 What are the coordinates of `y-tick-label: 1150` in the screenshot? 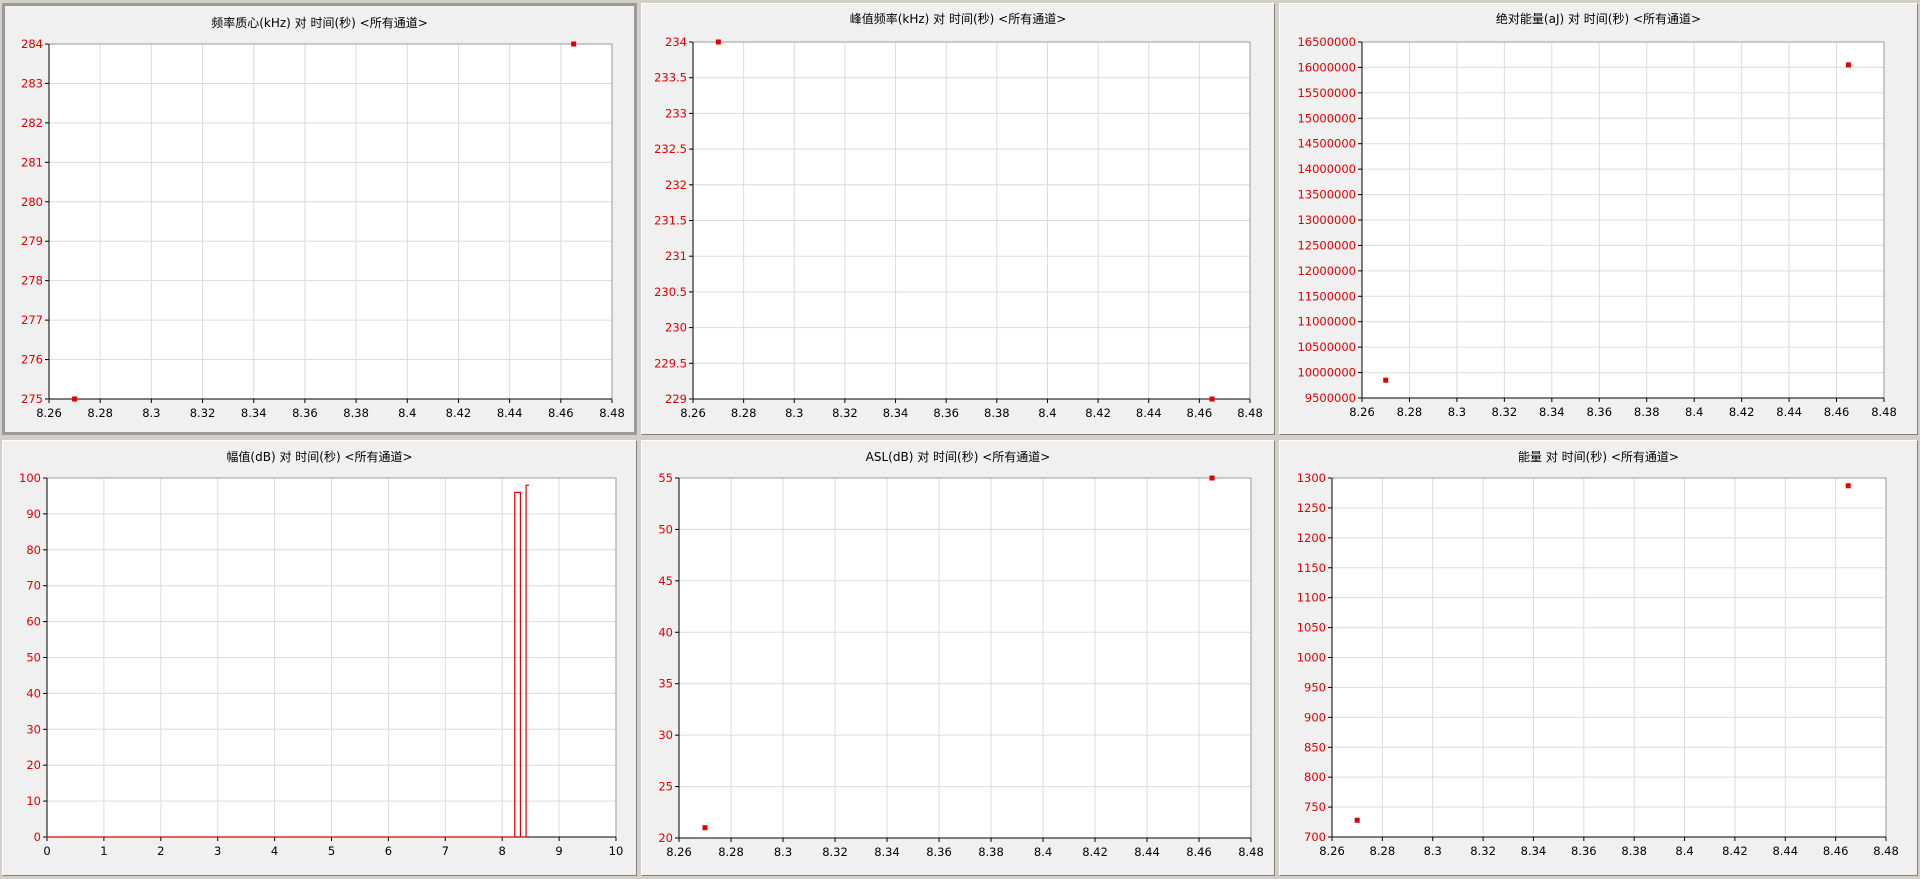 It's located at (1311, 568).